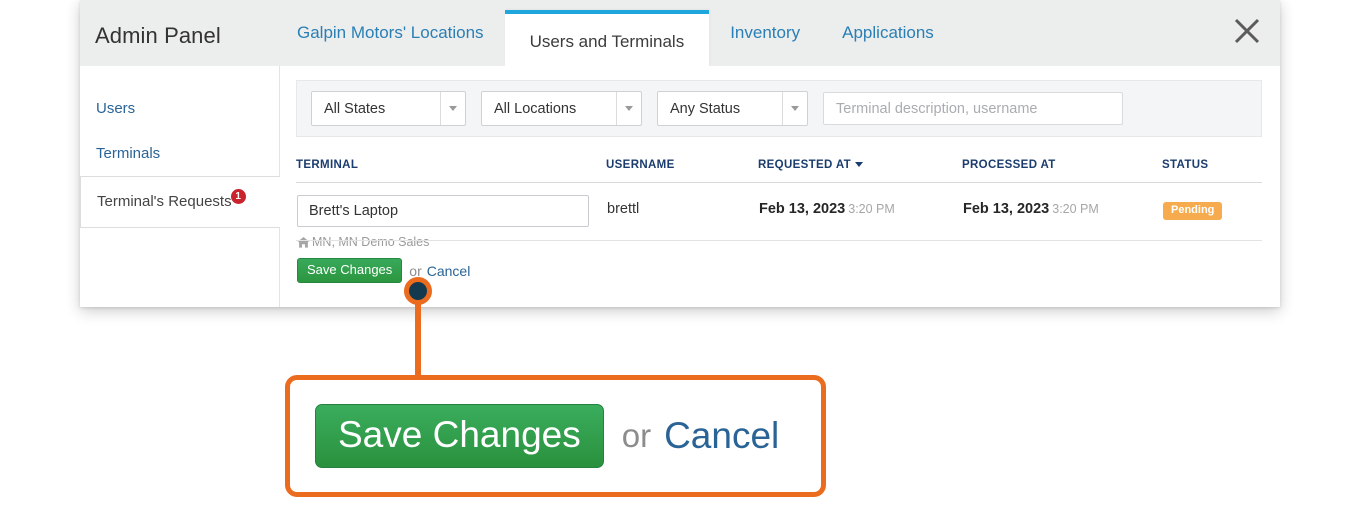  I want to click on save-changes-button: Save Changes, so click(350, 271).